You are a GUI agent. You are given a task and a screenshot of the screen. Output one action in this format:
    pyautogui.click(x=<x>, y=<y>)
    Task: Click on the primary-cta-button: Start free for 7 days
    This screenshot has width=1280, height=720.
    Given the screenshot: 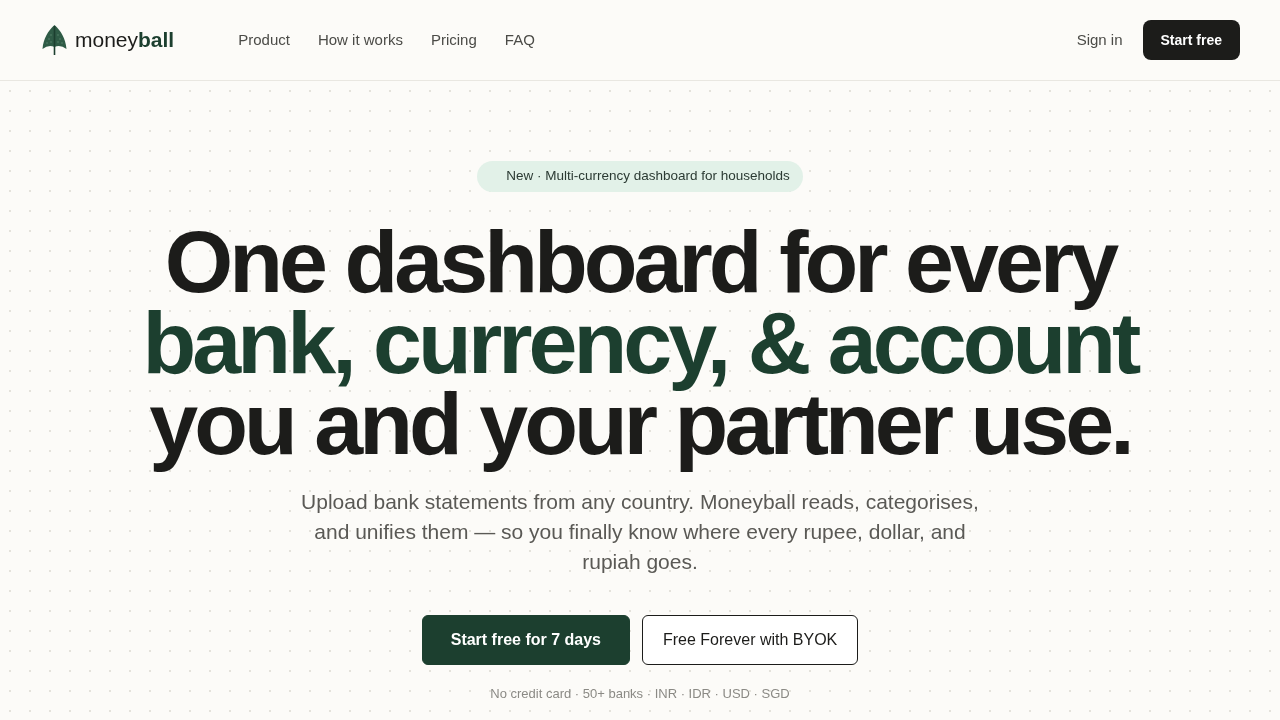 What is the action you would take?
    pyautogui.click(x=525, y=639)
    